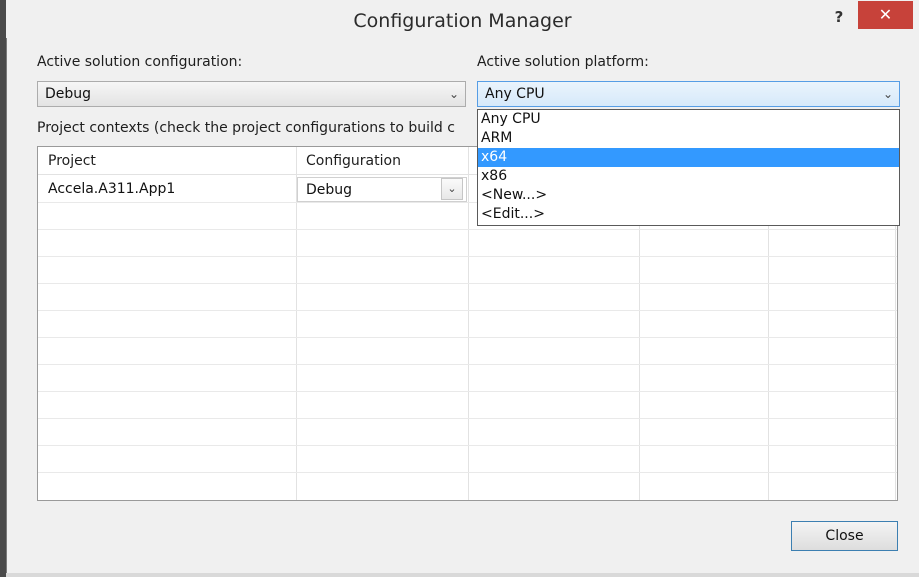  I want to click on platform-option-edit: <Edit...>, so click(688, 214).